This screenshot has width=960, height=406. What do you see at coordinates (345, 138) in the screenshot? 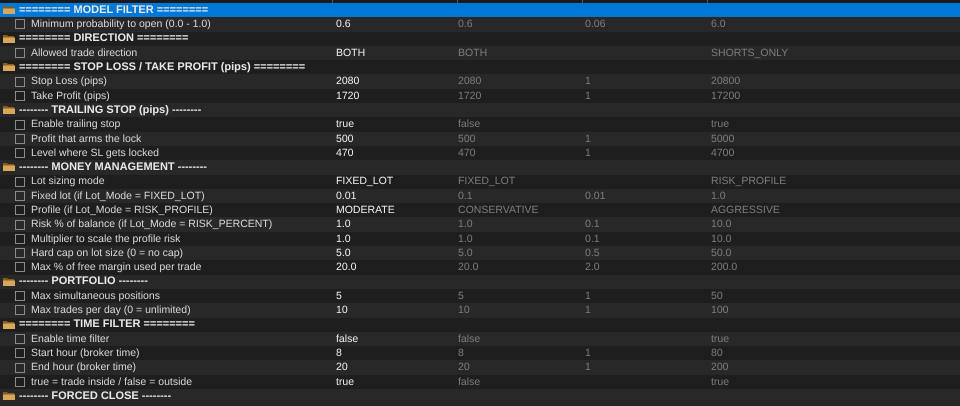
I see `value-cell: 500` at bounding box center [345, 138].